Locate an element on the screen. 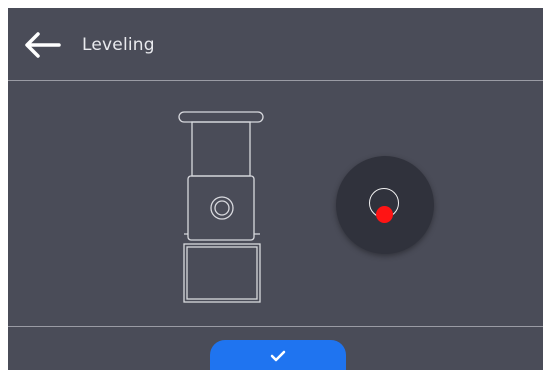  confirm-button is located at coordinates (278, 355).